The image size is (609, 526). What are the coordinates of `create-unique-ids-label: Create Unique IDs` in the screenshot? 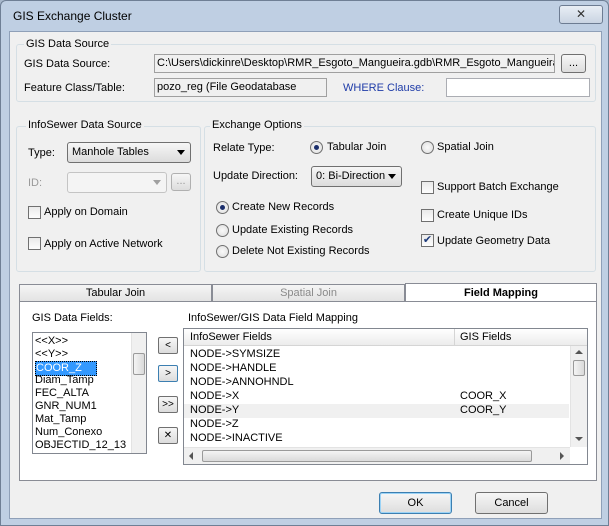 It's located at (482, 215).